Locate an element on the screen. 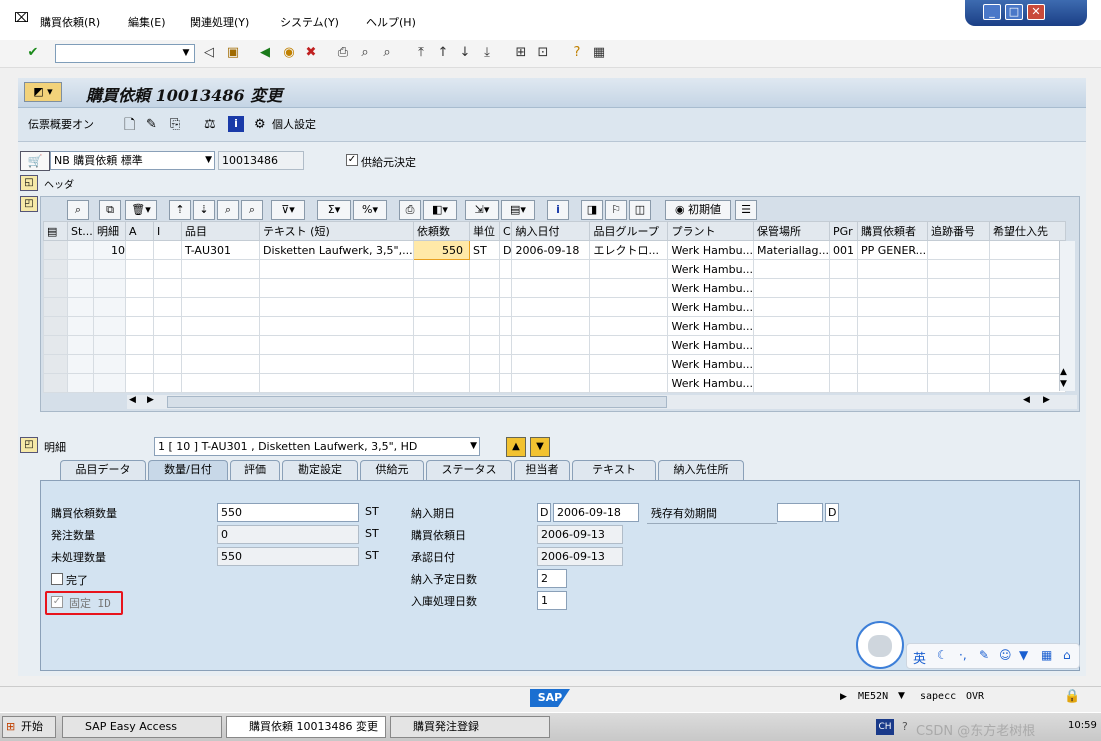 This screenshot has width=1101, height=741. command-field: ▼ is located at coordinates (125, 53).